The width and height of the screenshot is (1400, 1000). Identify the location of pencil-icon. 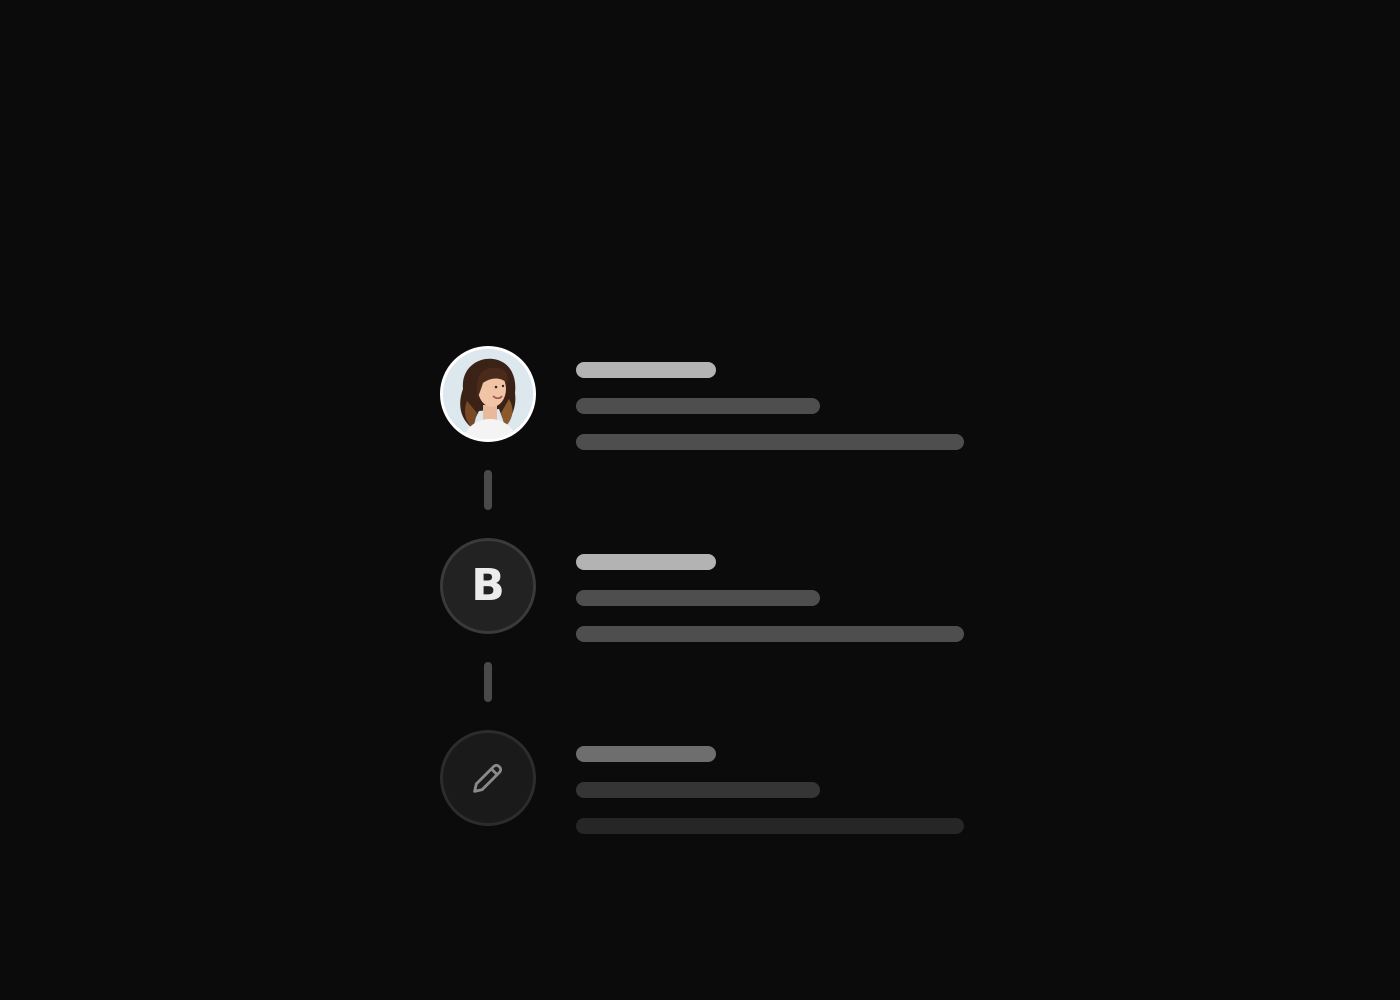
(488, 778).